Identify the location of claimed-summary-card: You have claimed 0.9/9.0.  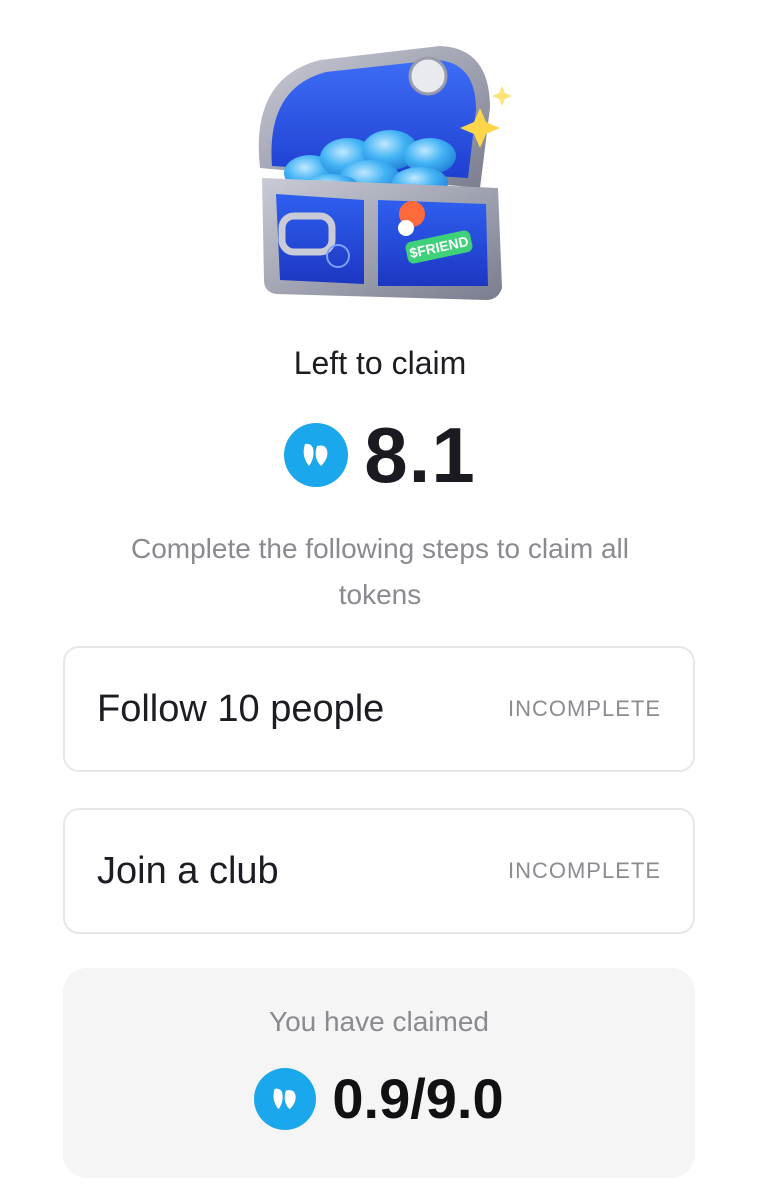
(379, 1073).